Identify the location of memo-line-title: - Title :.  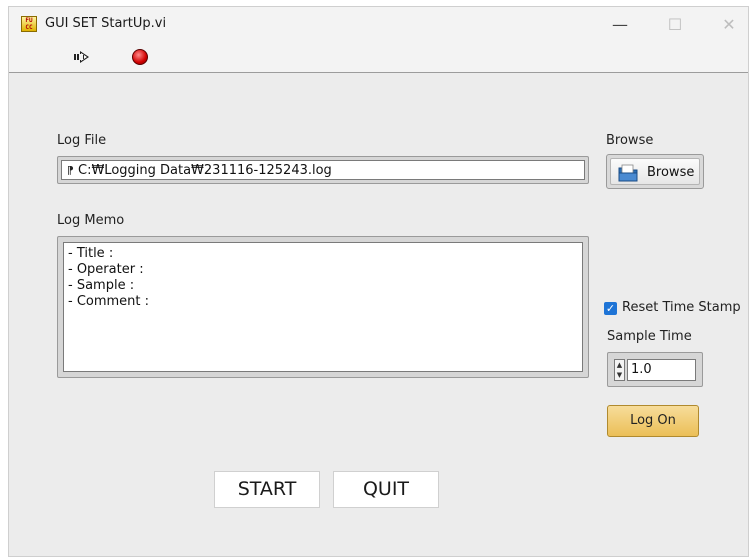
(91, 253).